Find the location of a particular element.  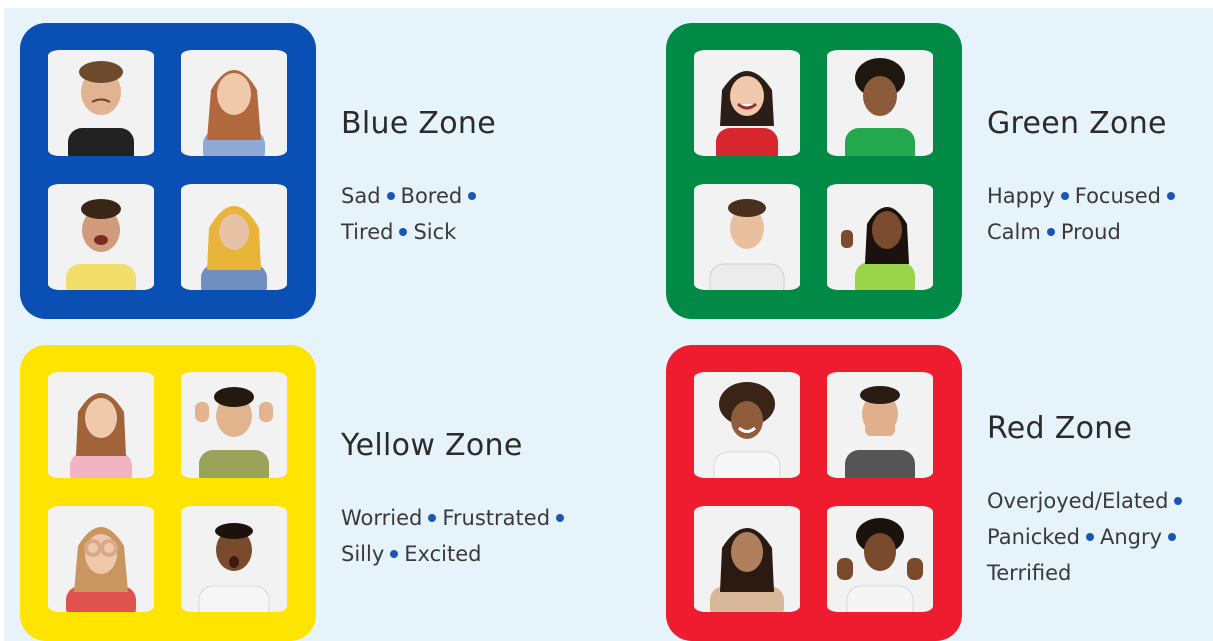

emotion-label: Terrified is located at coordinates (1029, 573).